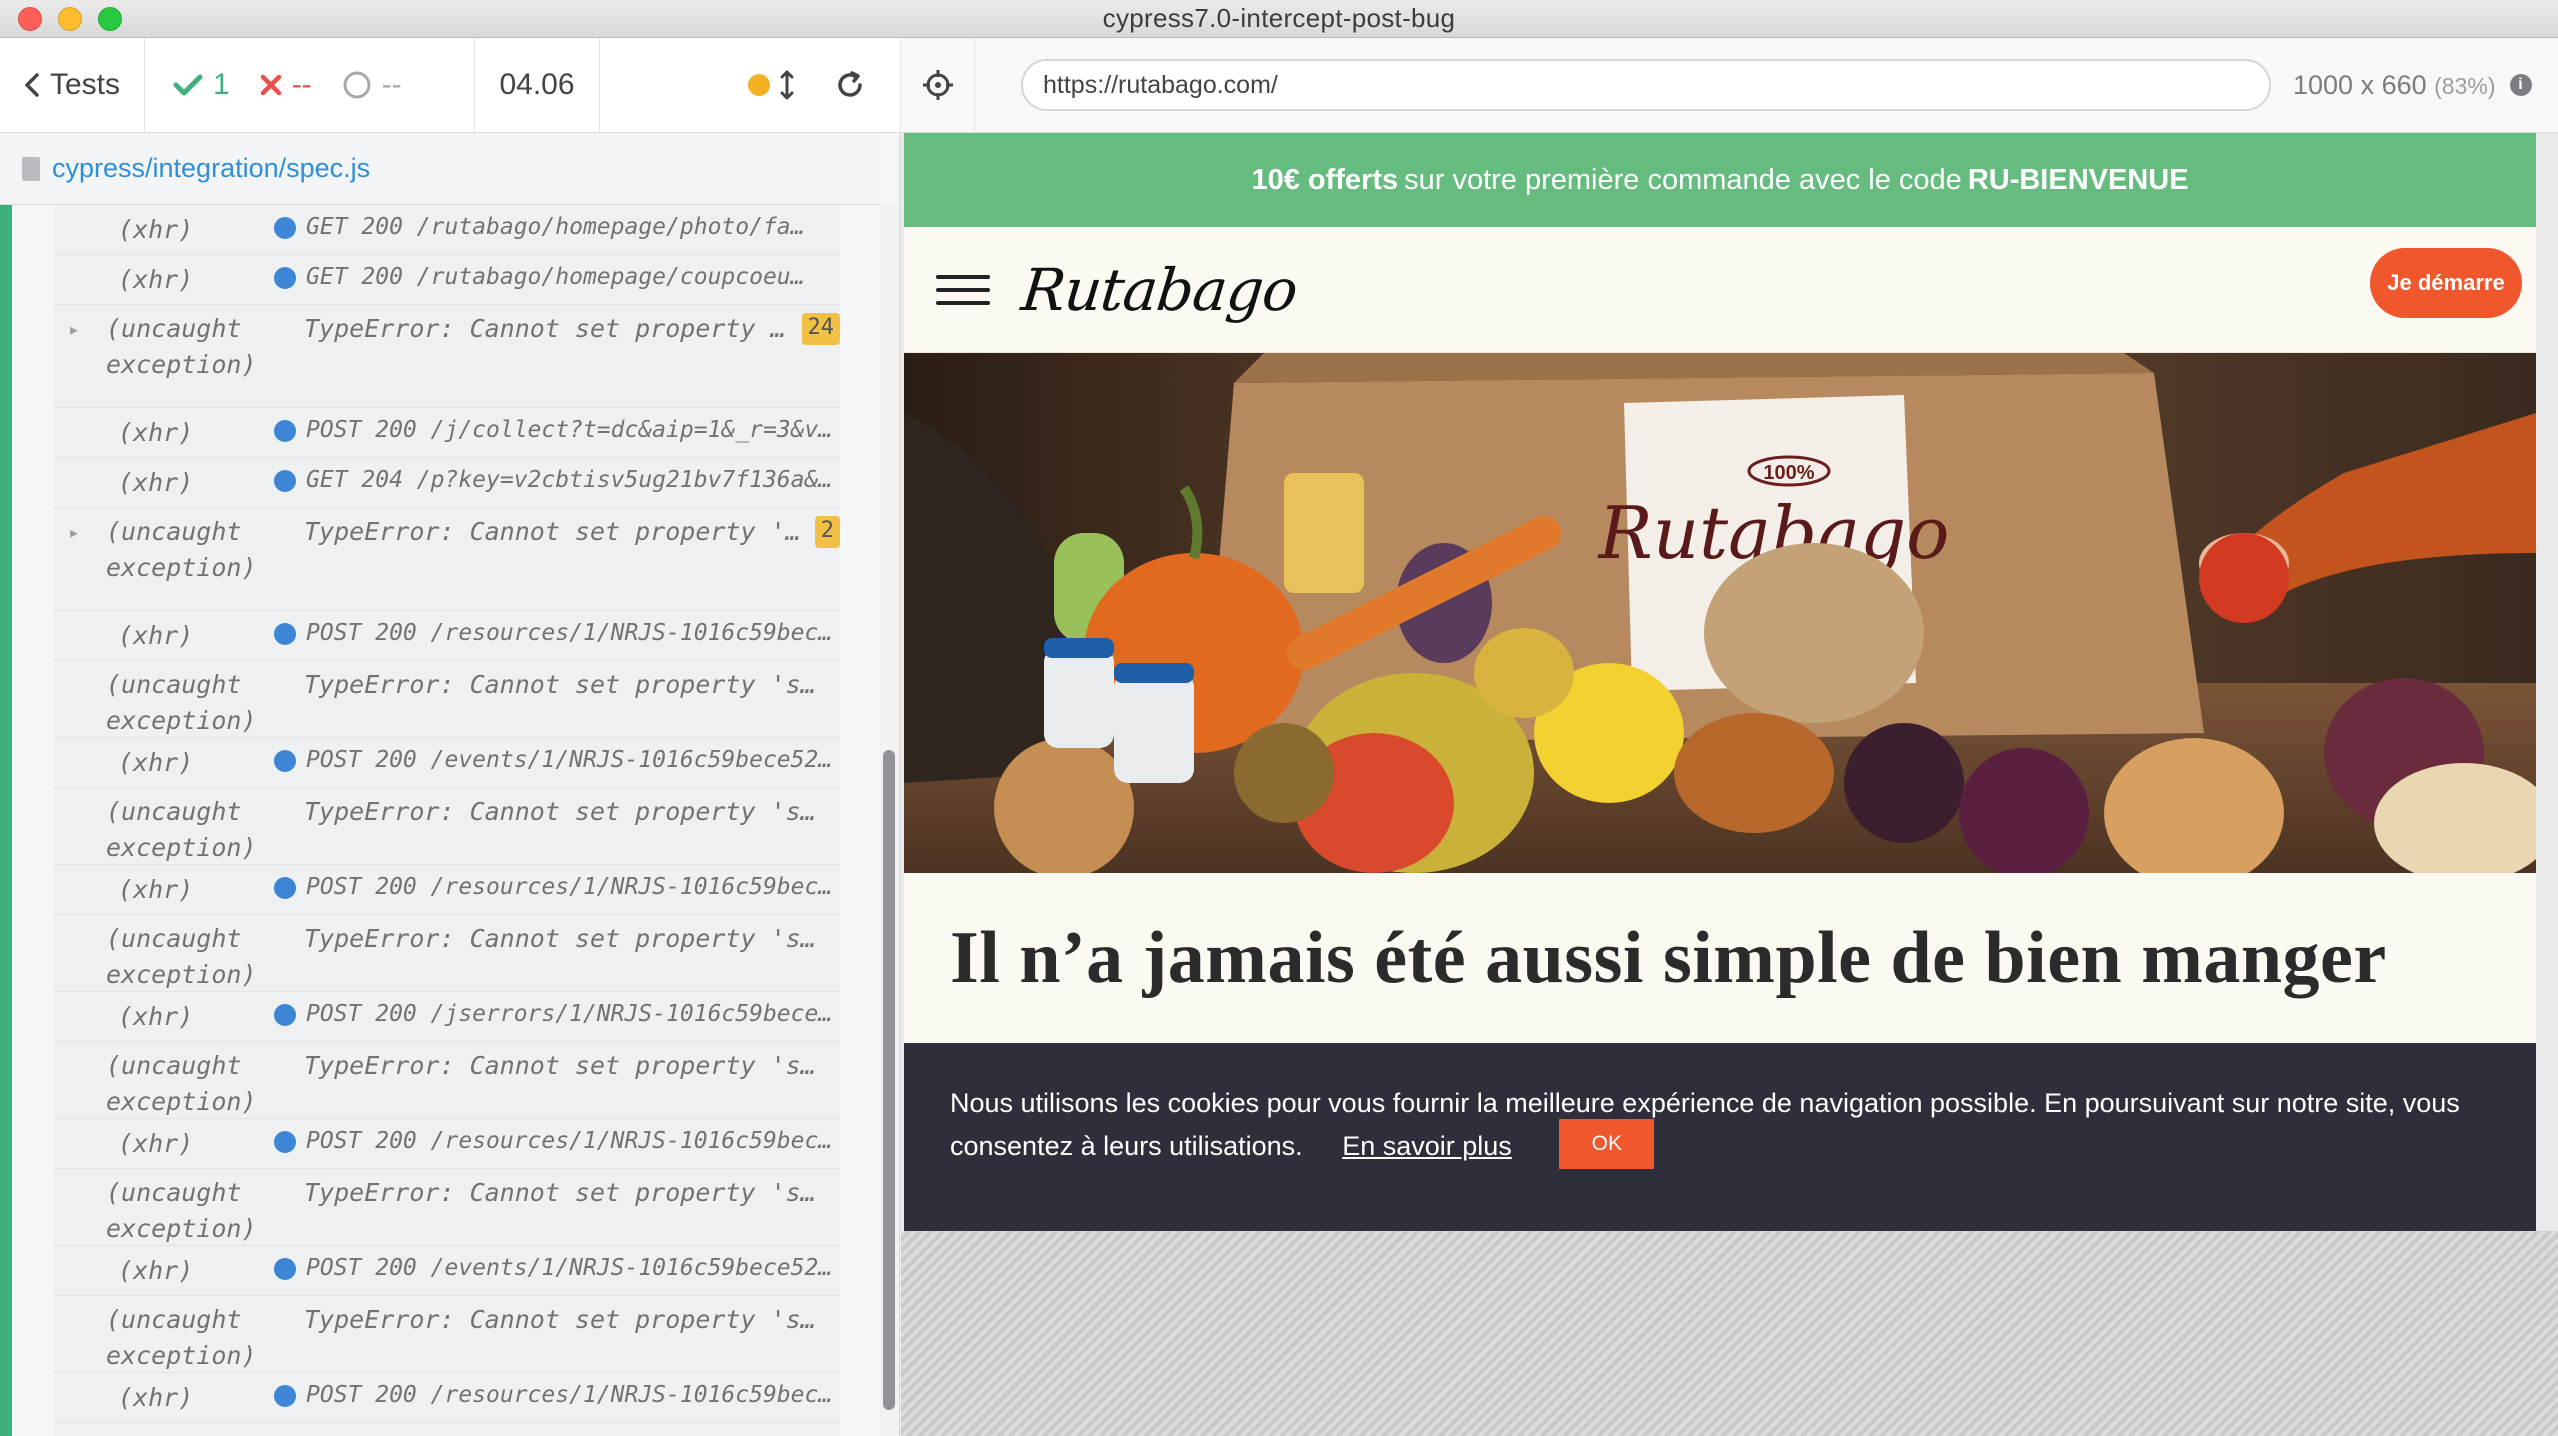 The image size is (2558, 1436). Describe the element at coordinates (1729, 1333) in the screenshot. I see `viewport-background` at that location.